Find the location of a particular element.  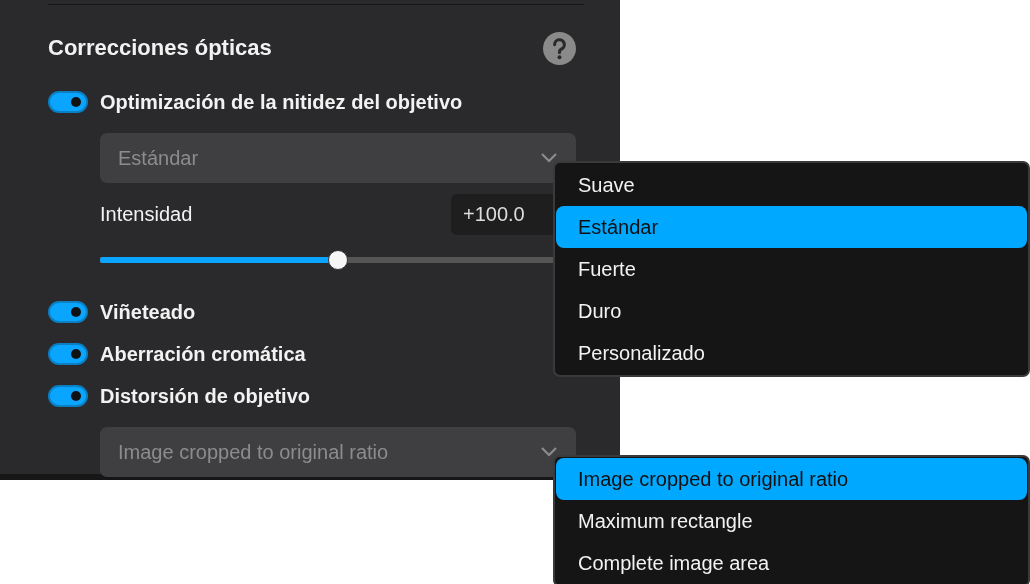

menu-item: Fuerte is located at coordinates (791, 269).